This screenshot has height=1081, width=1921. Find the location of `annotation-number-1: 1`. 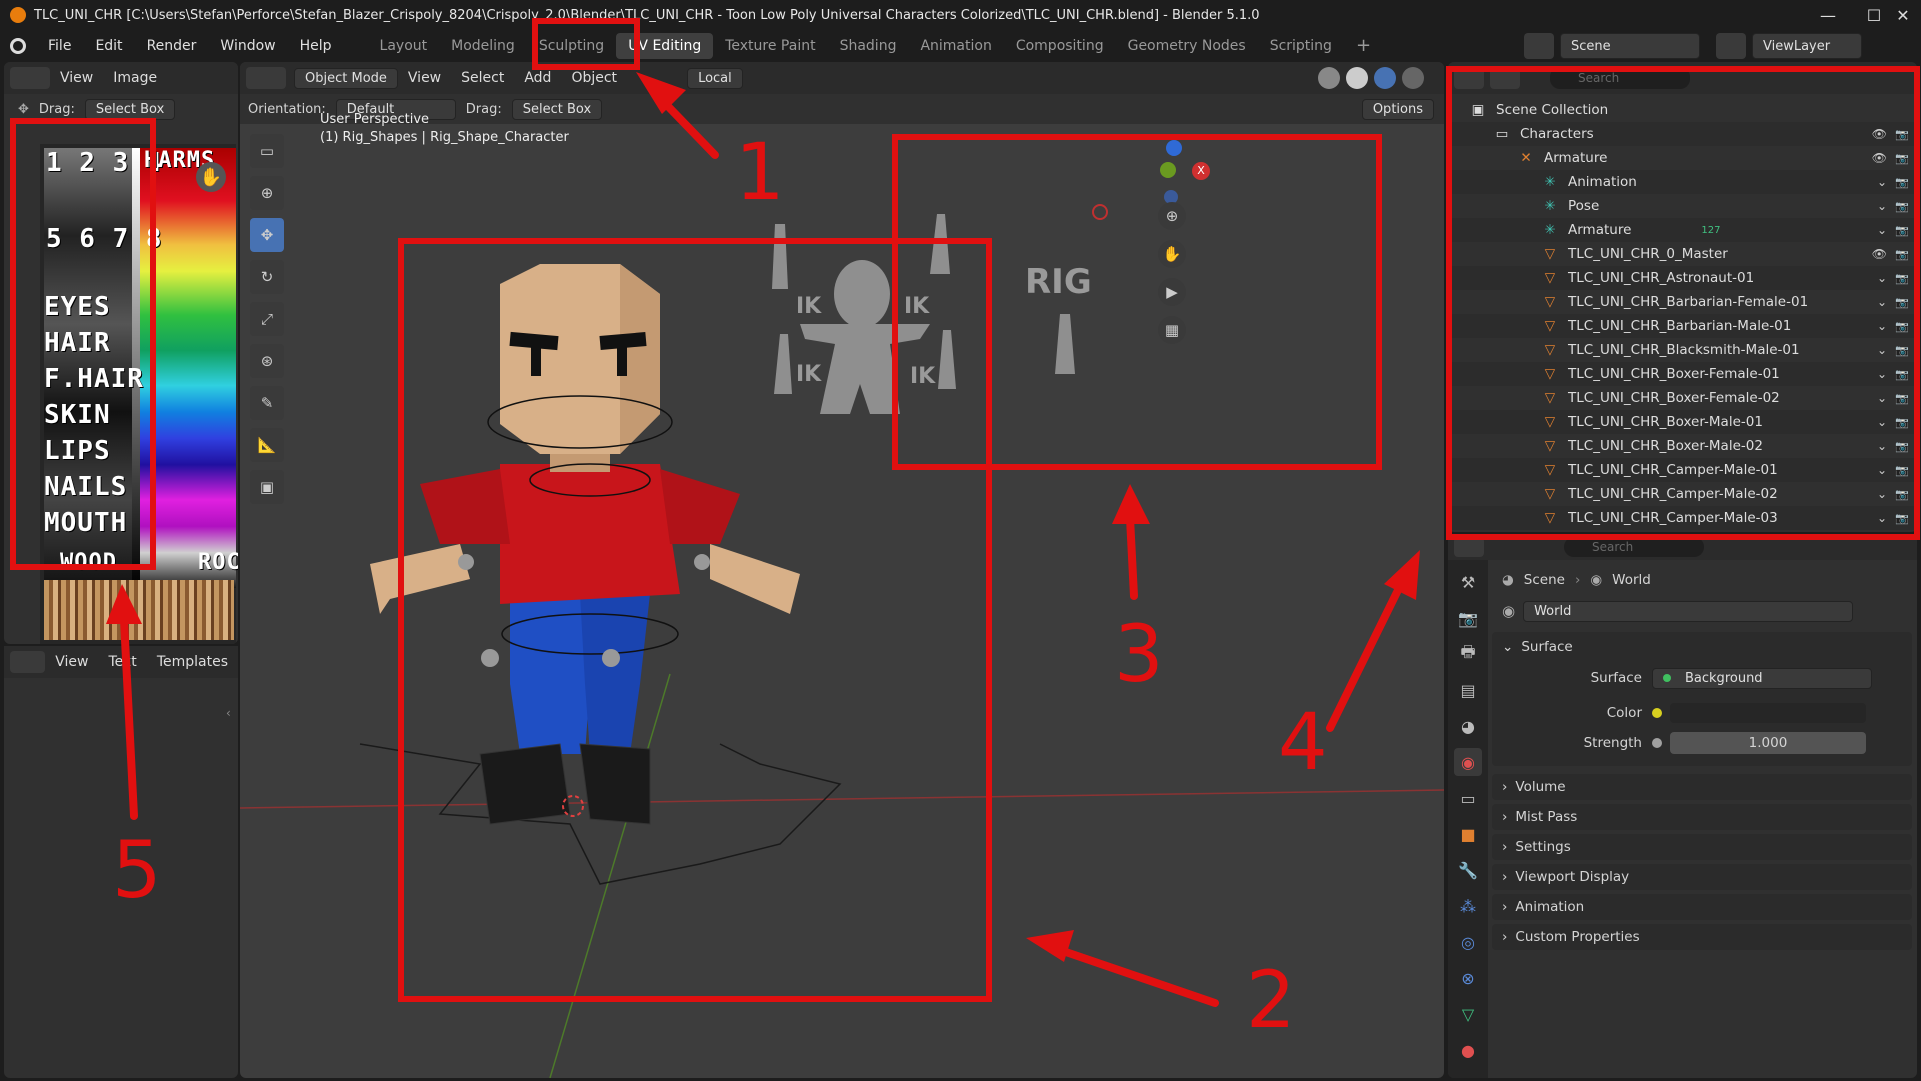

annotation-number-1: 1 is located at coordinates (760, 173).